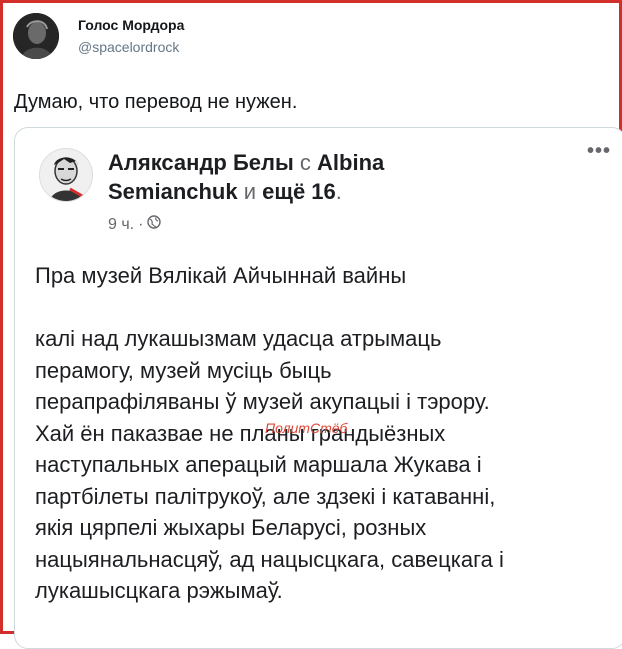 The image size is (622, 649). What do you see at coordinates (221, 275) in the screenshot?
I see `post-title: Пра музей Вялікай Айчыннай вайны` at bounding box center [221, 275].